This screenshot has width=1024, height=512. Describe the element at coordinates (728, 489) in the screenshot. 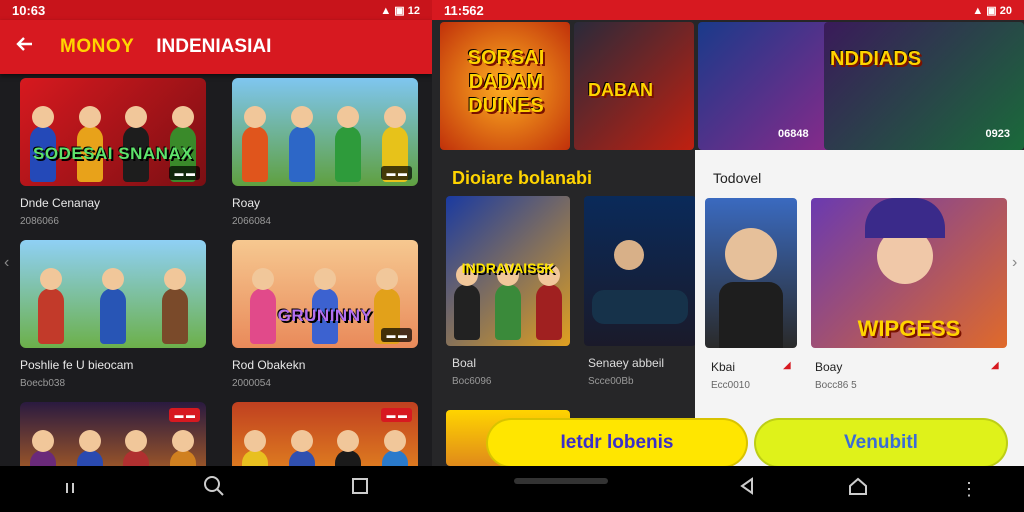

I see `system-nav-bar: ⋮` at that location.